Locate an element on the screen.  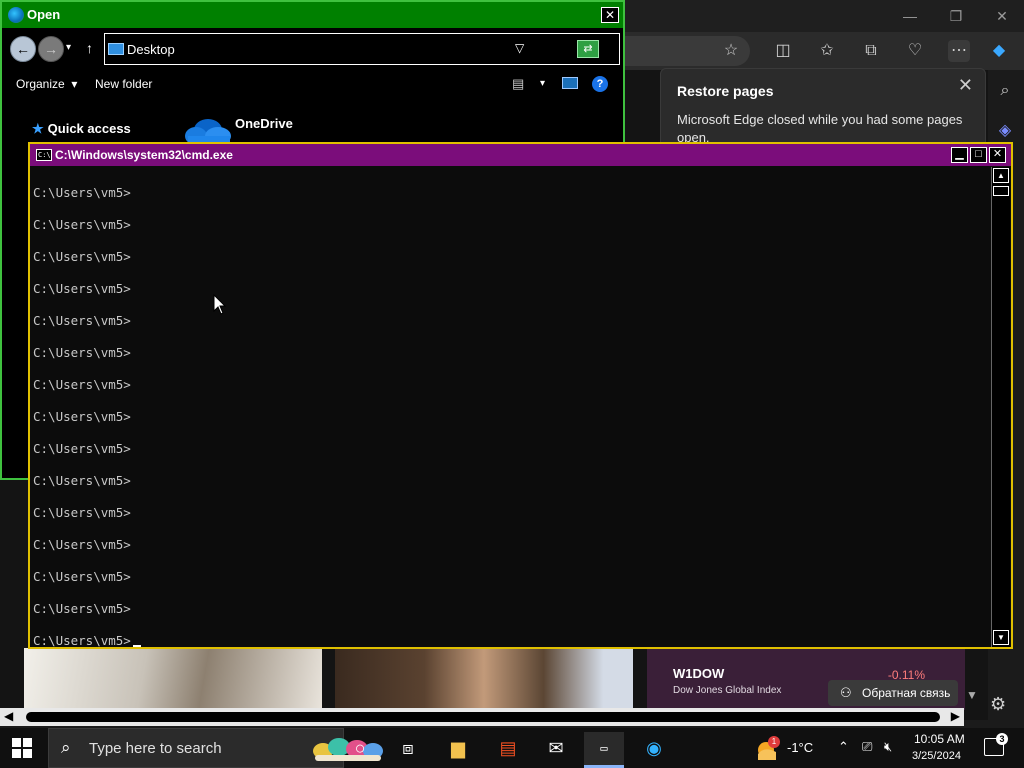
text-cursor is located at coordinates (136, 646).